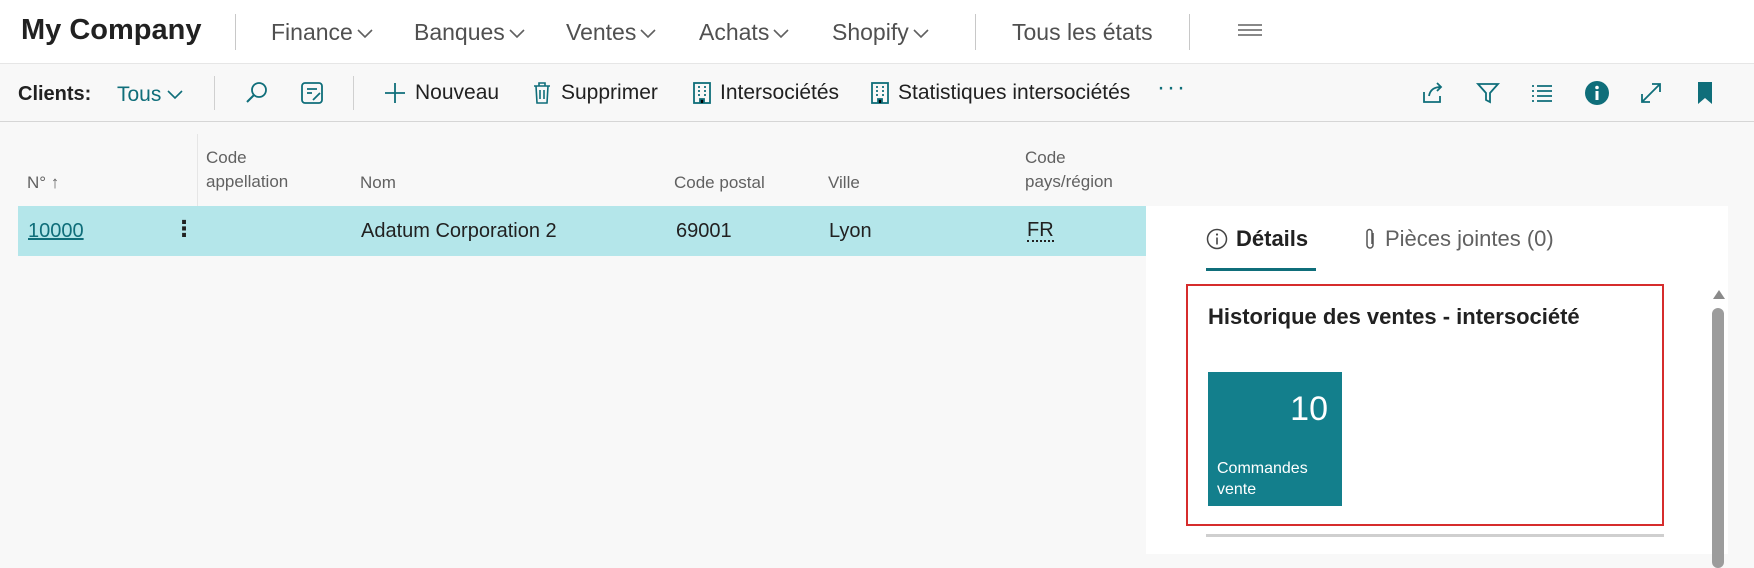  I want to click on trash-icon, so click(542, 93).